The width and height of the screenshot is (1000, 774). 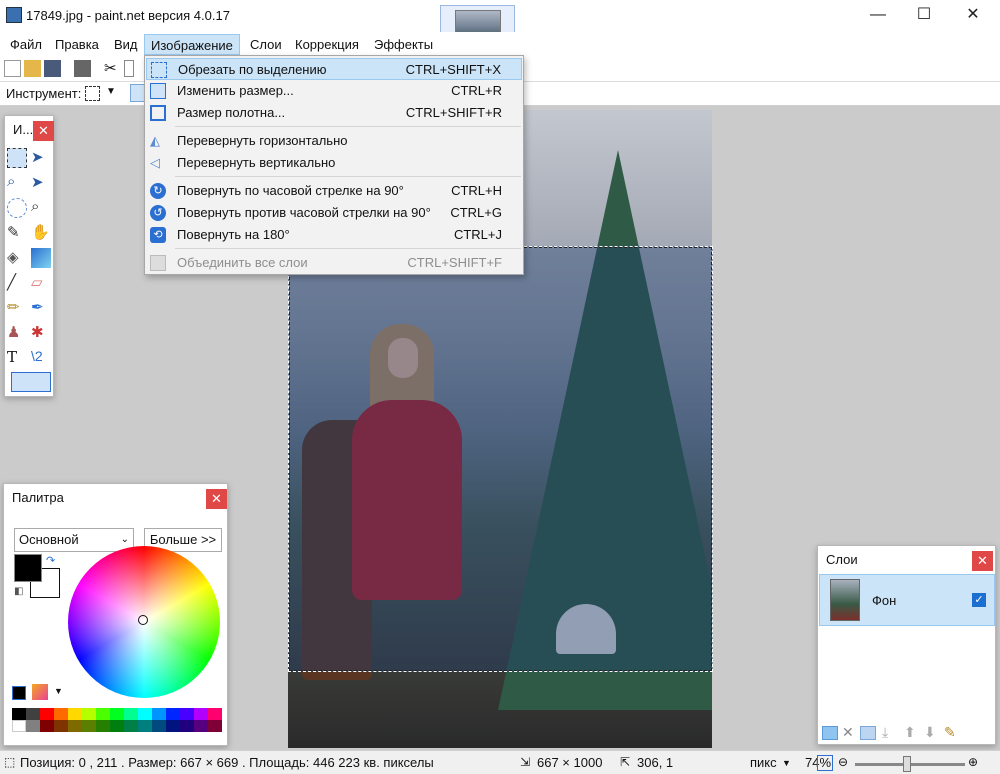 I want to click on maximize-button: ☐, so click(x=924, y=15).